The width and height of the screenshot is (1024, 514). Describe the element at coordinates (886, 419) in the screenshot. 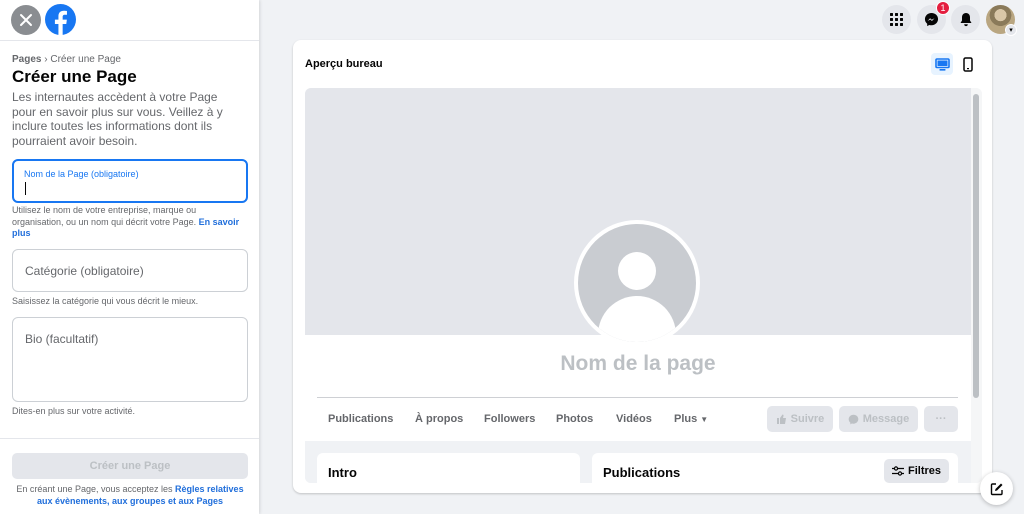

I see `message-label: Message` at that location.